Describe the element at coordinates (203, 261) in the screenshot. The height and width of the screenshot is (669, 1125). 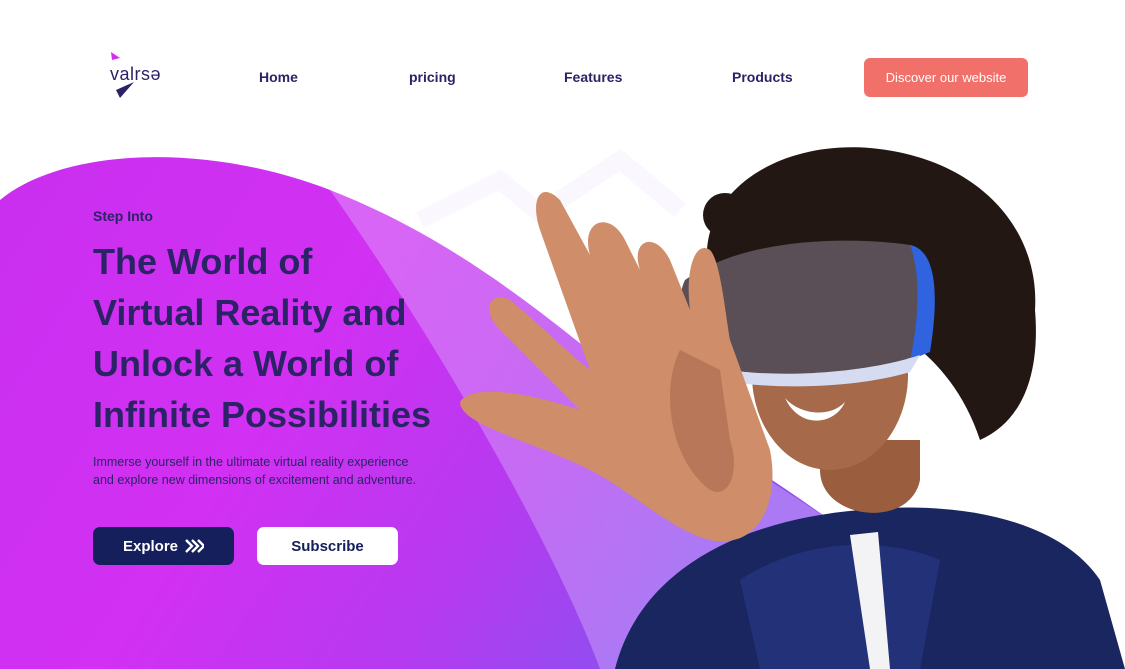
I see `headline-line: The World of` at that location.